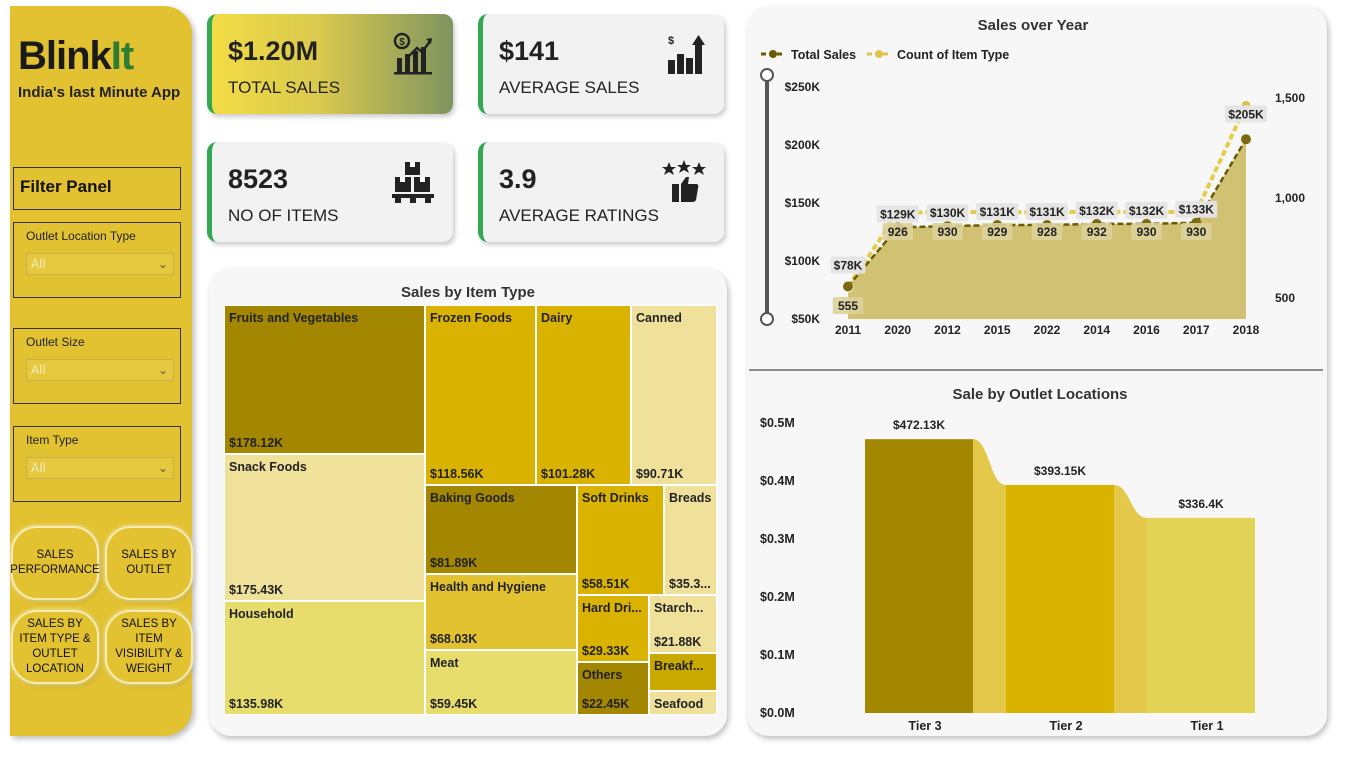 This screenshot has width=1347, height=766. I want to click on x-tick-label: 2020, so click(897, 330).